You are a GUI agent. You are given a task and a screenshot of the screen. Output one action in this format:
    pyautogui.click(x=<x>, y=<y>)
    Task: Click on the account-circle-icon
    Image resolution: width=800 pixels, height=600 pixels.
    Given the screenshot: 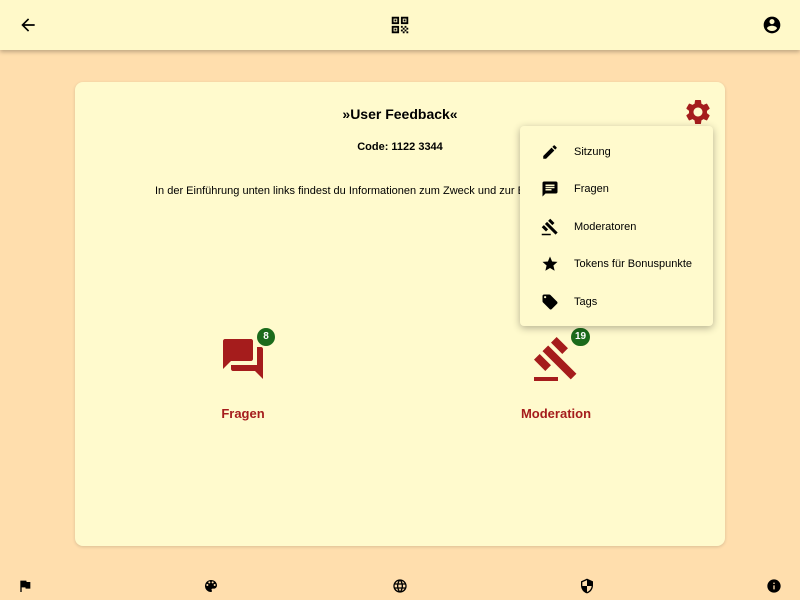 What is the action you would take?
    pyautogui.click(x=772, y=25)
    